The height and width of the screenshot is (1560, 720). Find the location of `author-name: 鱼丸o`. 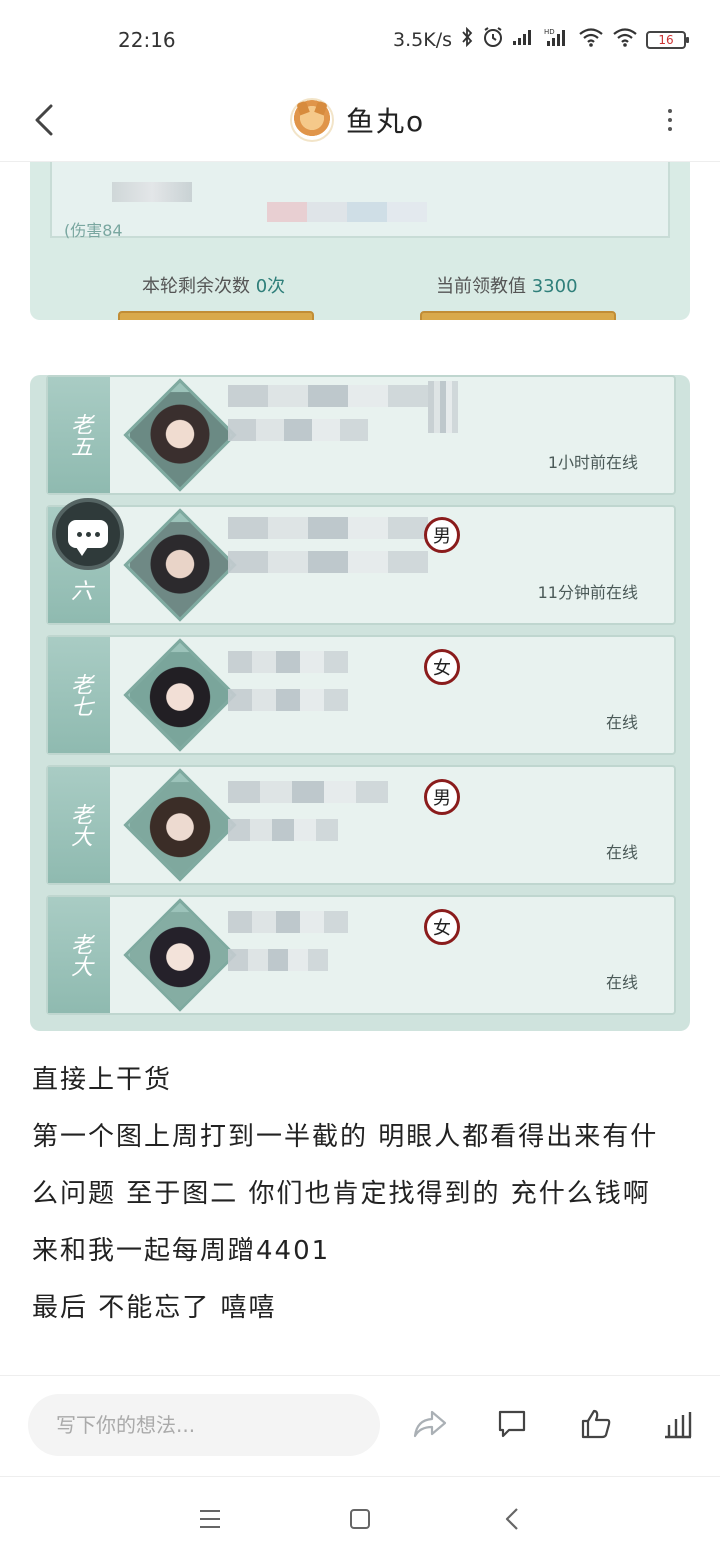

author-name: 鱼丸o is located at coordinates (385, 120).